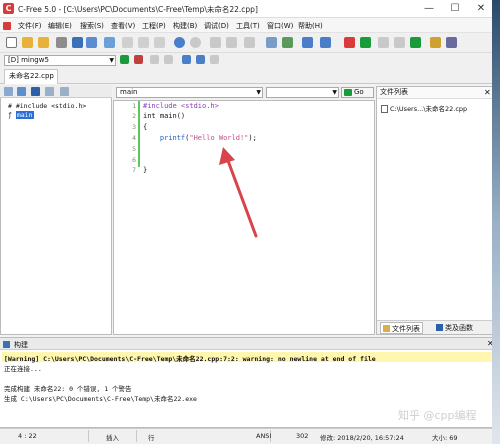 Image resolution: width=500 pixels, height=444 pixels. What do you see at coordinates (164, 116) in the screenshot?
I see `main-signature: int main()` at bounding box center [164, 116].